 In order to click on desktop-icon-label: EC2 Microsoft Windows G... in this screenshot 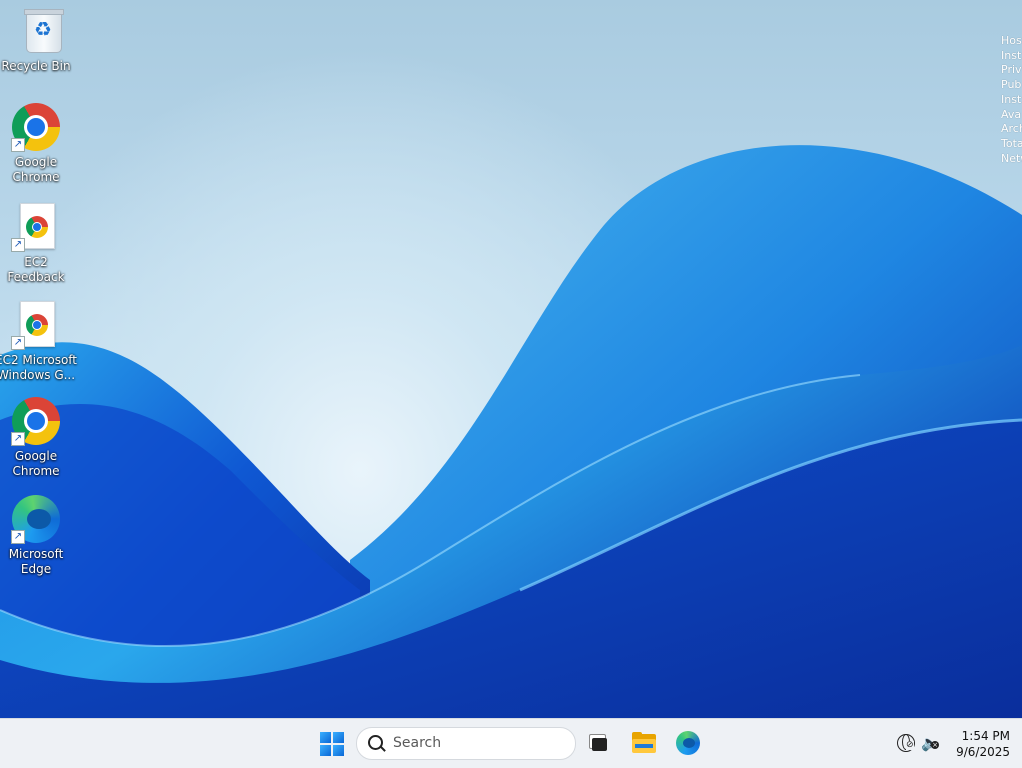, I will do `click(39, 367)`.